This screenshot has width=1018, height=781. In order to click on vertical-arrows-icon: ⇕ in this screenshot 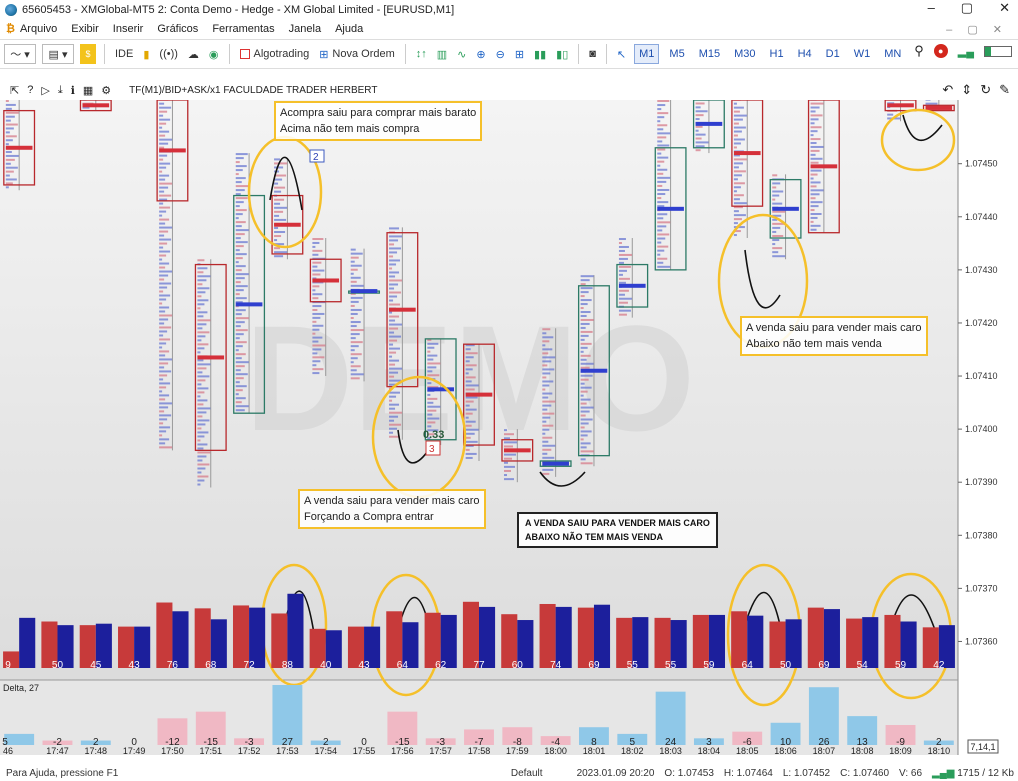, I will do `click(966, 90)`.